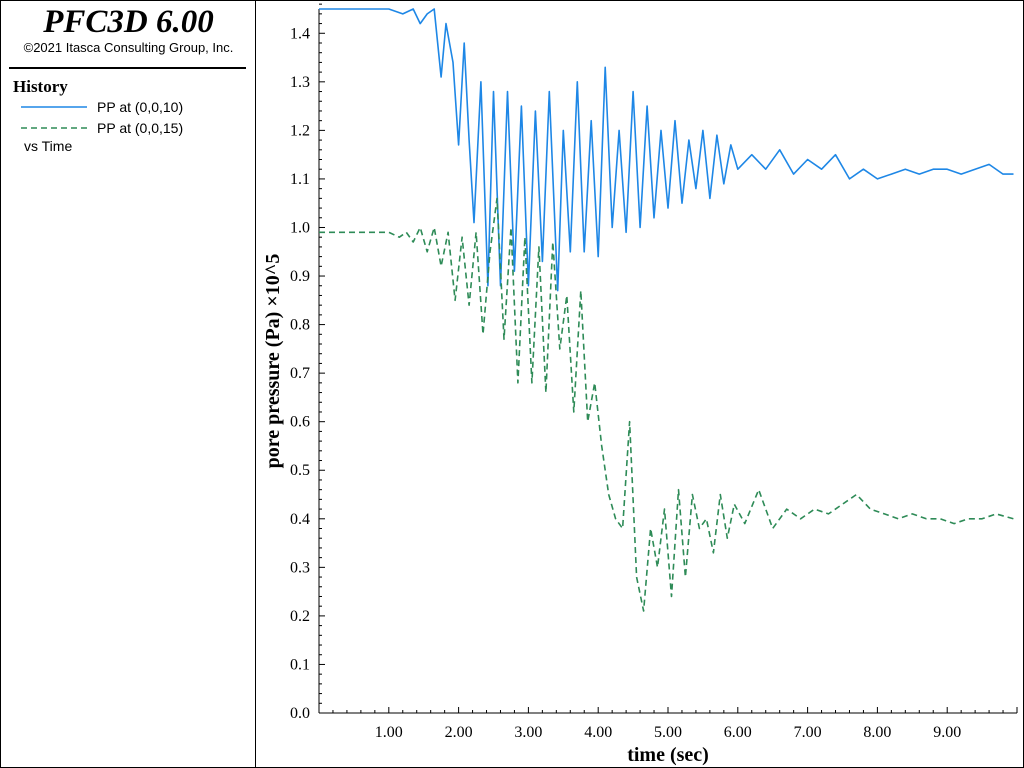 This screenshot has width=1024, height=768. Describe the element at coordinates (140, 107) in the screenshot. I see `legend-label: PP at (0,0,10)` at that location.